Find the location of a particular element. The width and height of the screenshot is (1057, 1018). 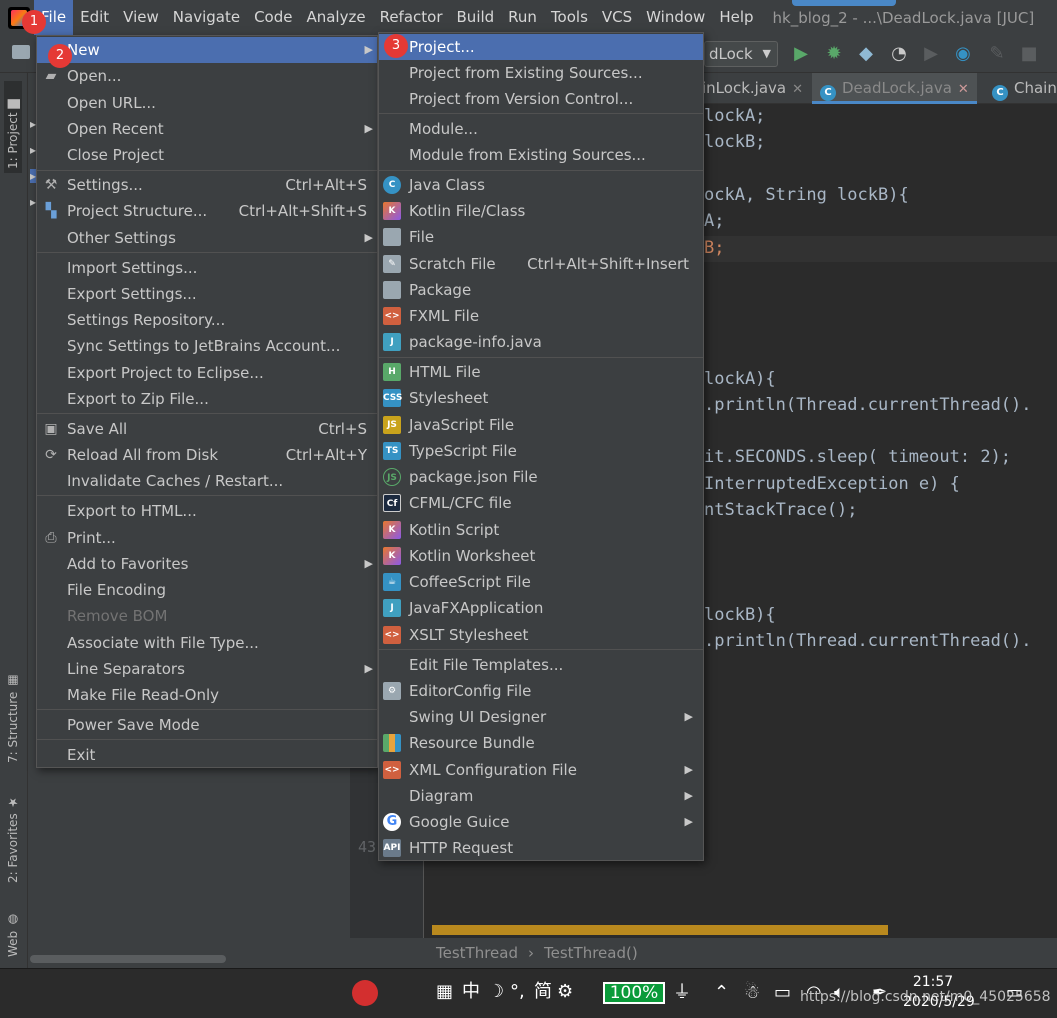

ime-chinese-label: 中 is located at coordinates (471, 992).